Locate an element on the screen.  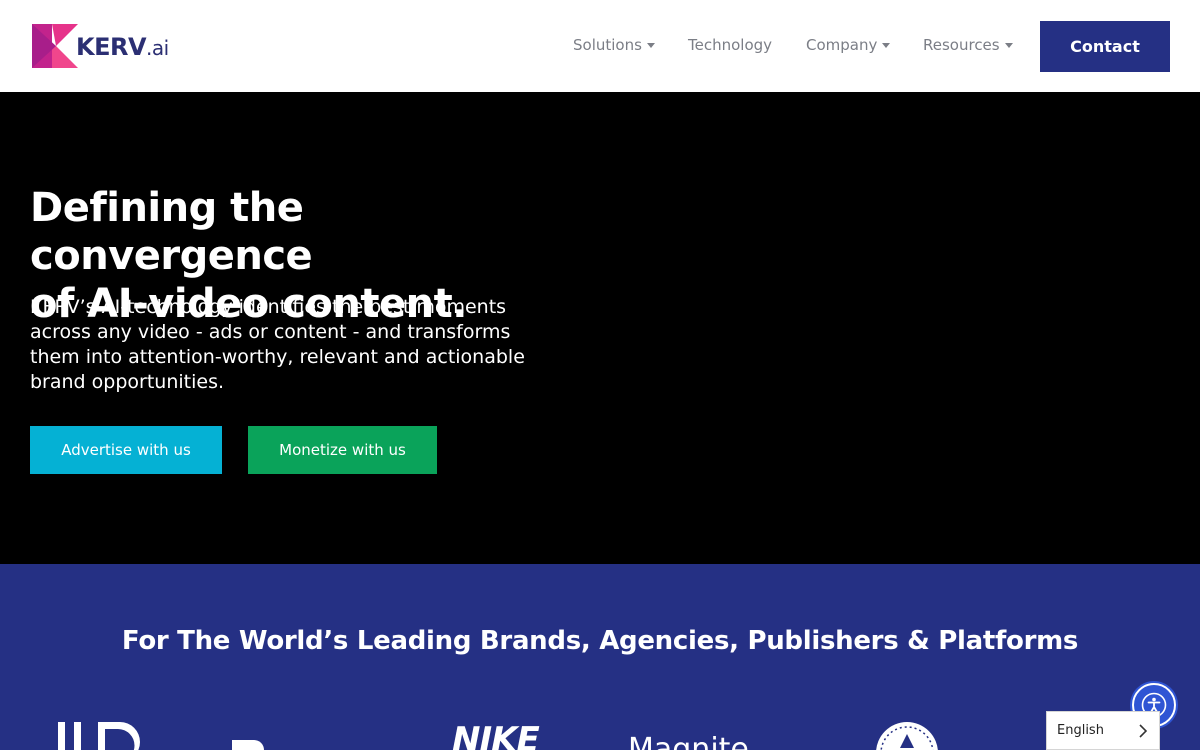
nav-solutions-label: Solutions is located at coordinates (607, 45).